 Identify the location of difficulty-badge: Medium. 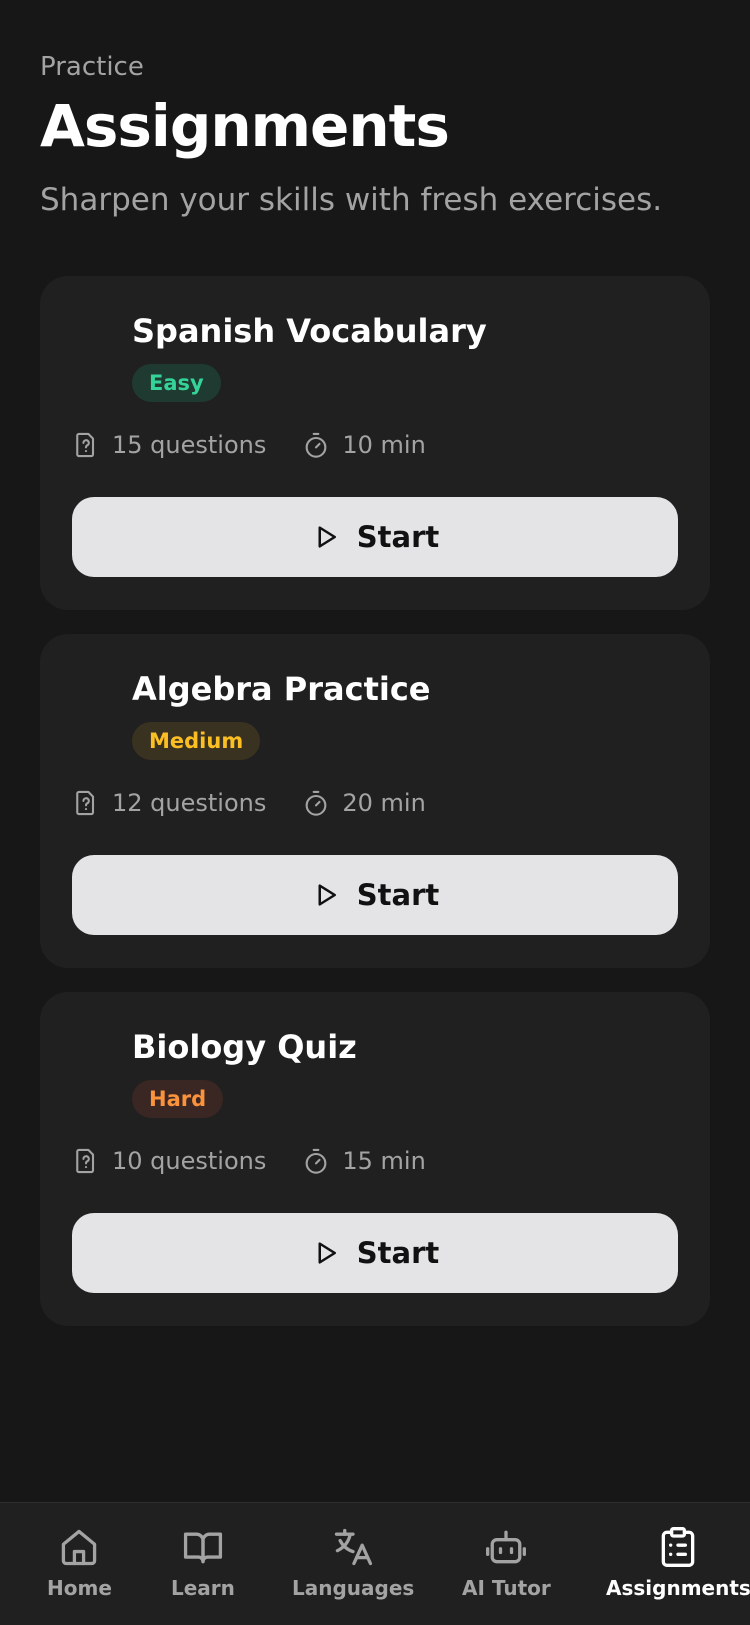
(196, 741).